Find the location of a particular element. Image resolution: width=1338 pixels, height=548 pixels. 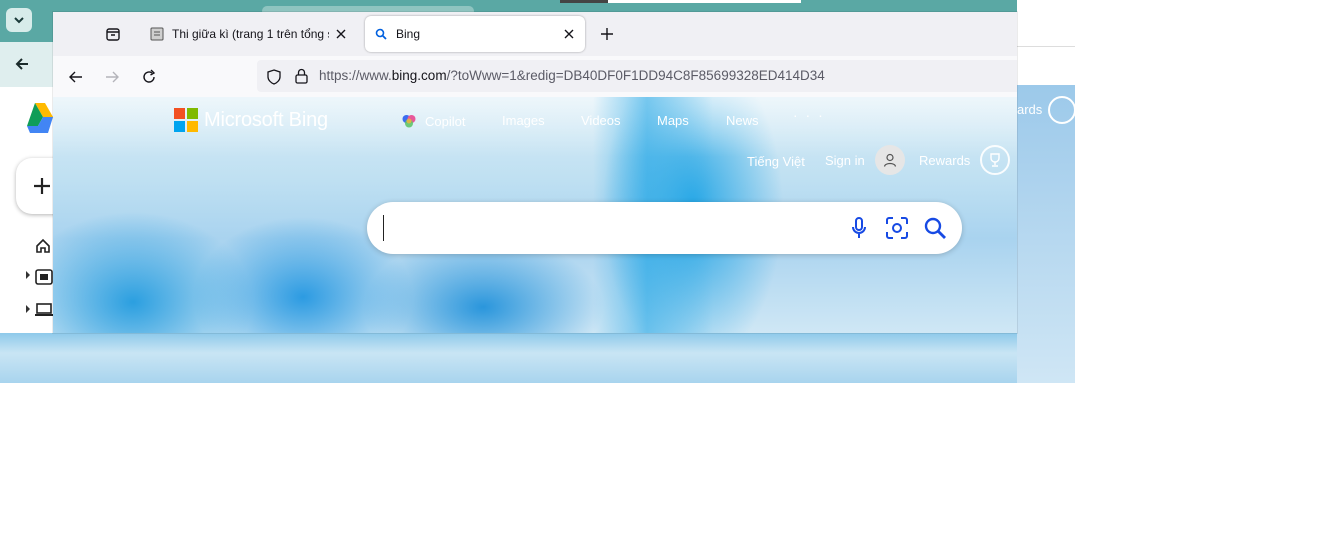

google-drive-logo-icon is located at coordinates (40, 118).